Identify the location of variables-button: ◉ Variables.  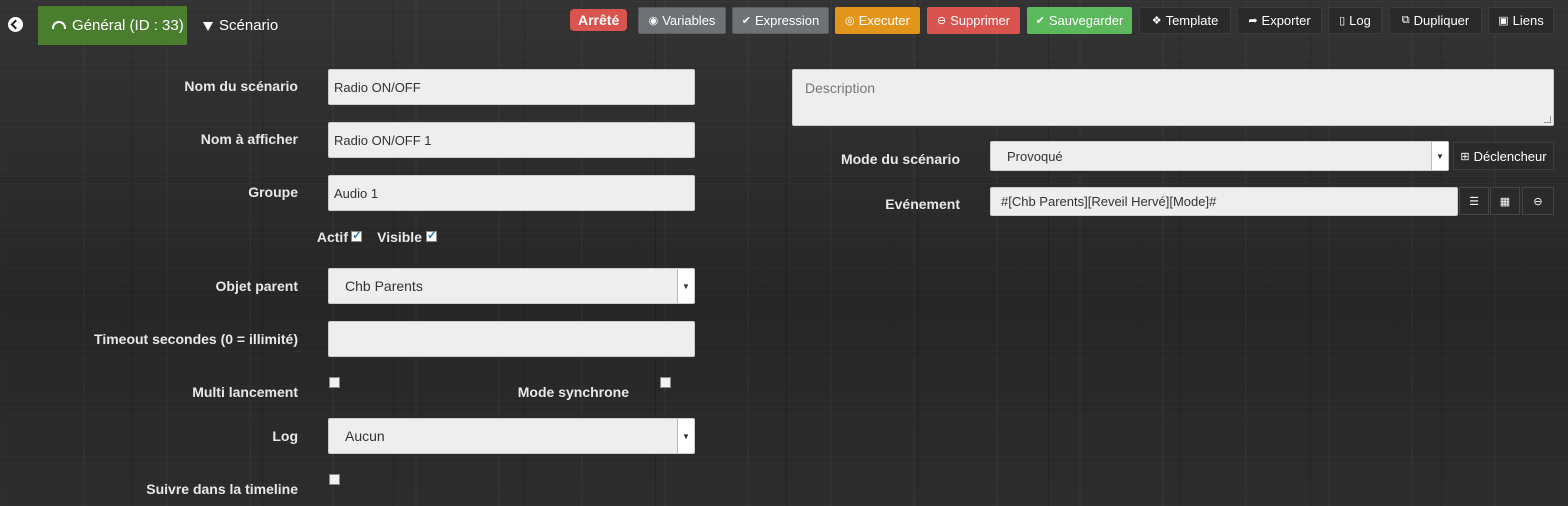
(682, 20).